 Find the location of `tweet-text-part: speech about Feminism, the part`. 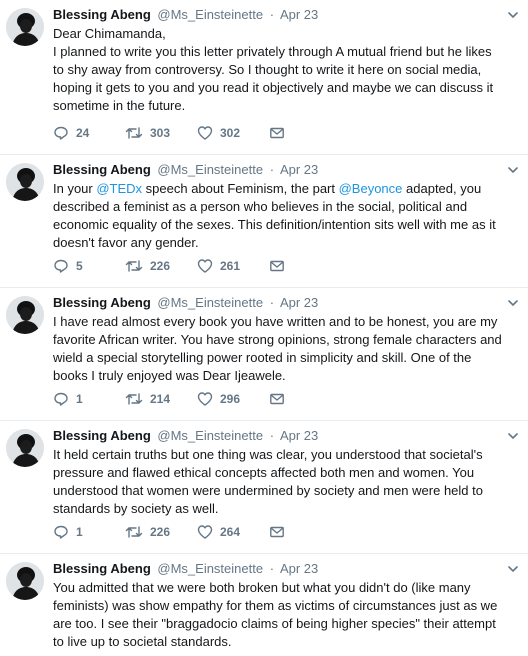

tweet-text-part: speech about Feminism, the part is located at coordinates (240, 188).